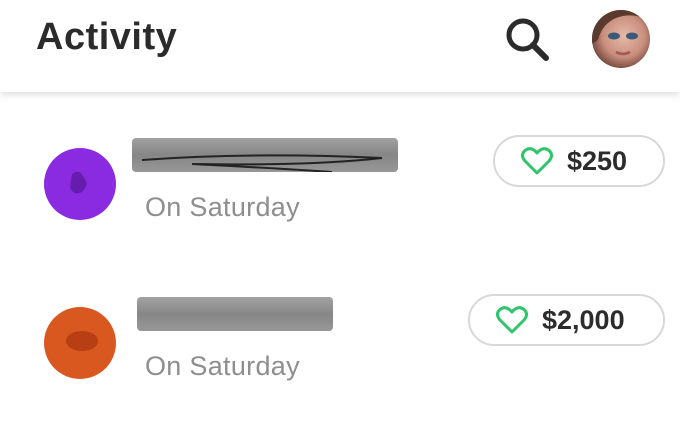 Image resolution: width=680 pixels, height=439 pixels. What do you see at coordinates (583, 319) in the screenshot?
I see `amount-value: $2,000` at bounding box center [583, 319].